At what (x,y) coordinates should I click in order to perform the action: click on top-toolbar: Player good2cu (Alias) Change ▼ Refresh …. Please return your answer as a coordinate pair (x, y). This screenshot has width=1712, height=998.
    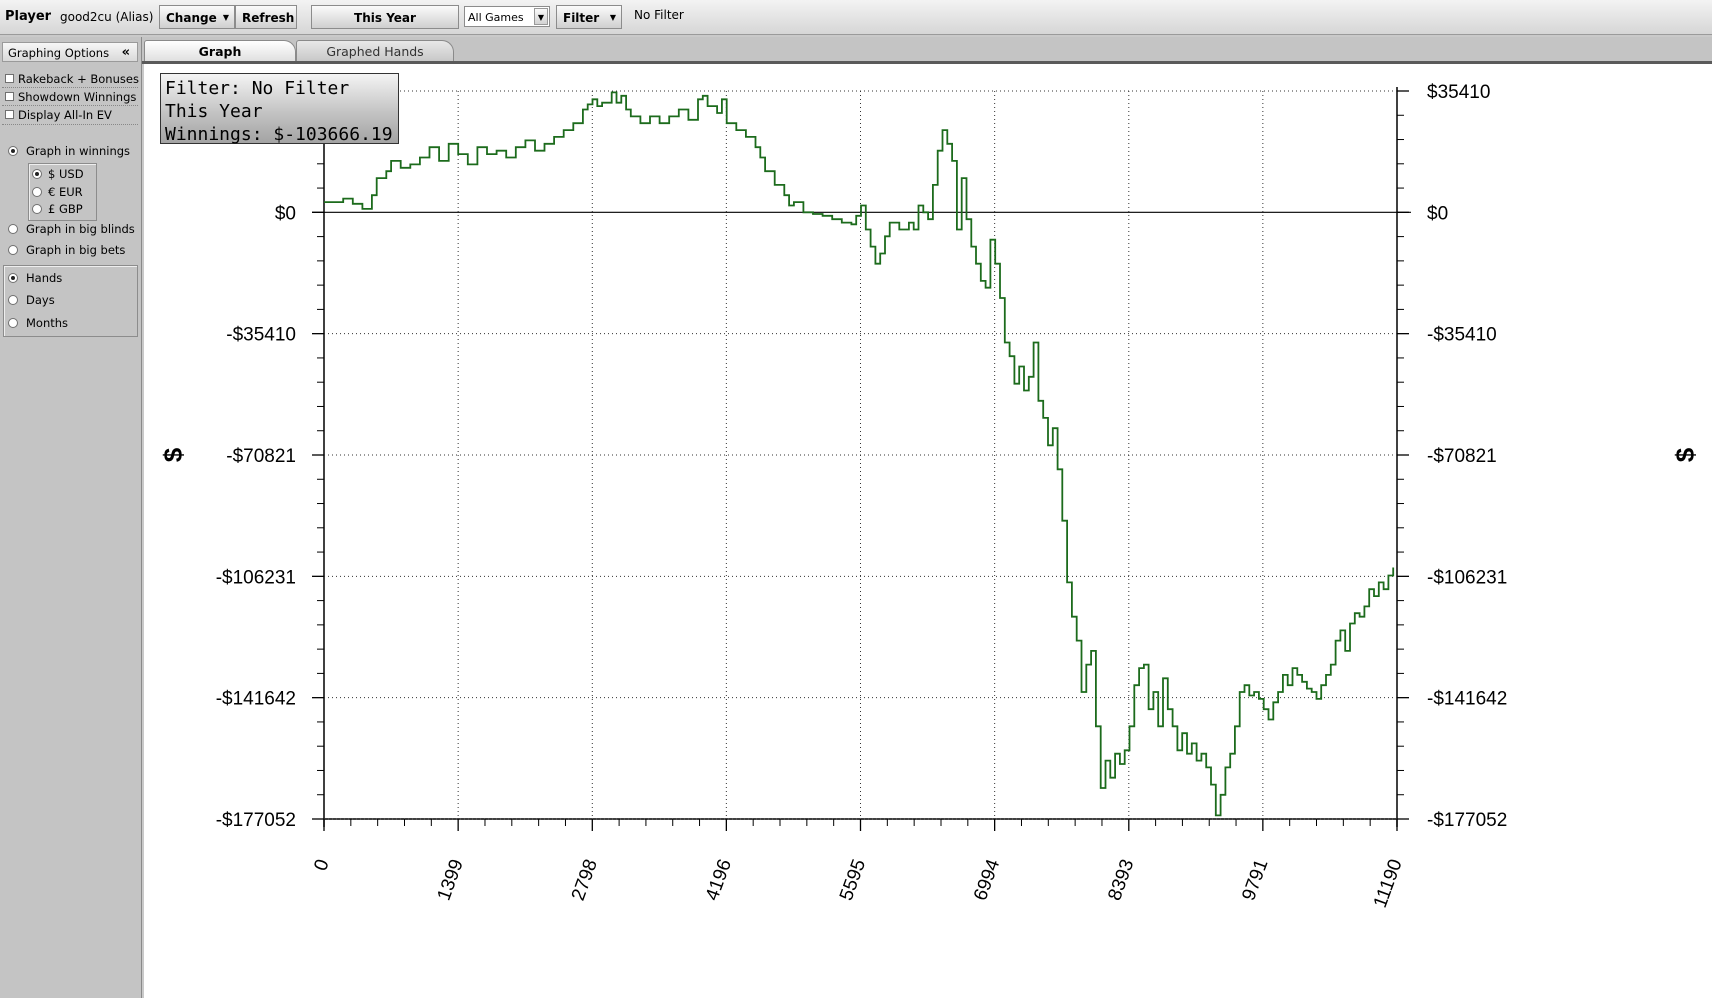
    Looking at the image, I should click on (856, 17).